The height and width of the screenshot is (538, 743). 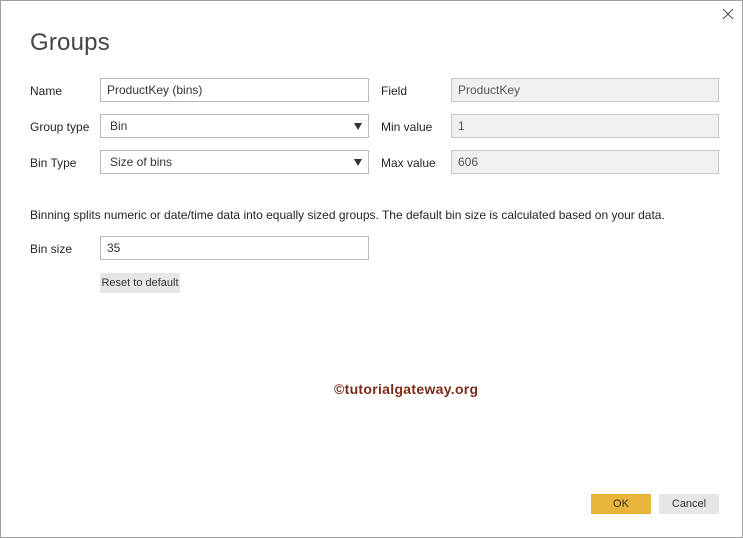 I want to click on close-icon, so click(x=728, y=14).